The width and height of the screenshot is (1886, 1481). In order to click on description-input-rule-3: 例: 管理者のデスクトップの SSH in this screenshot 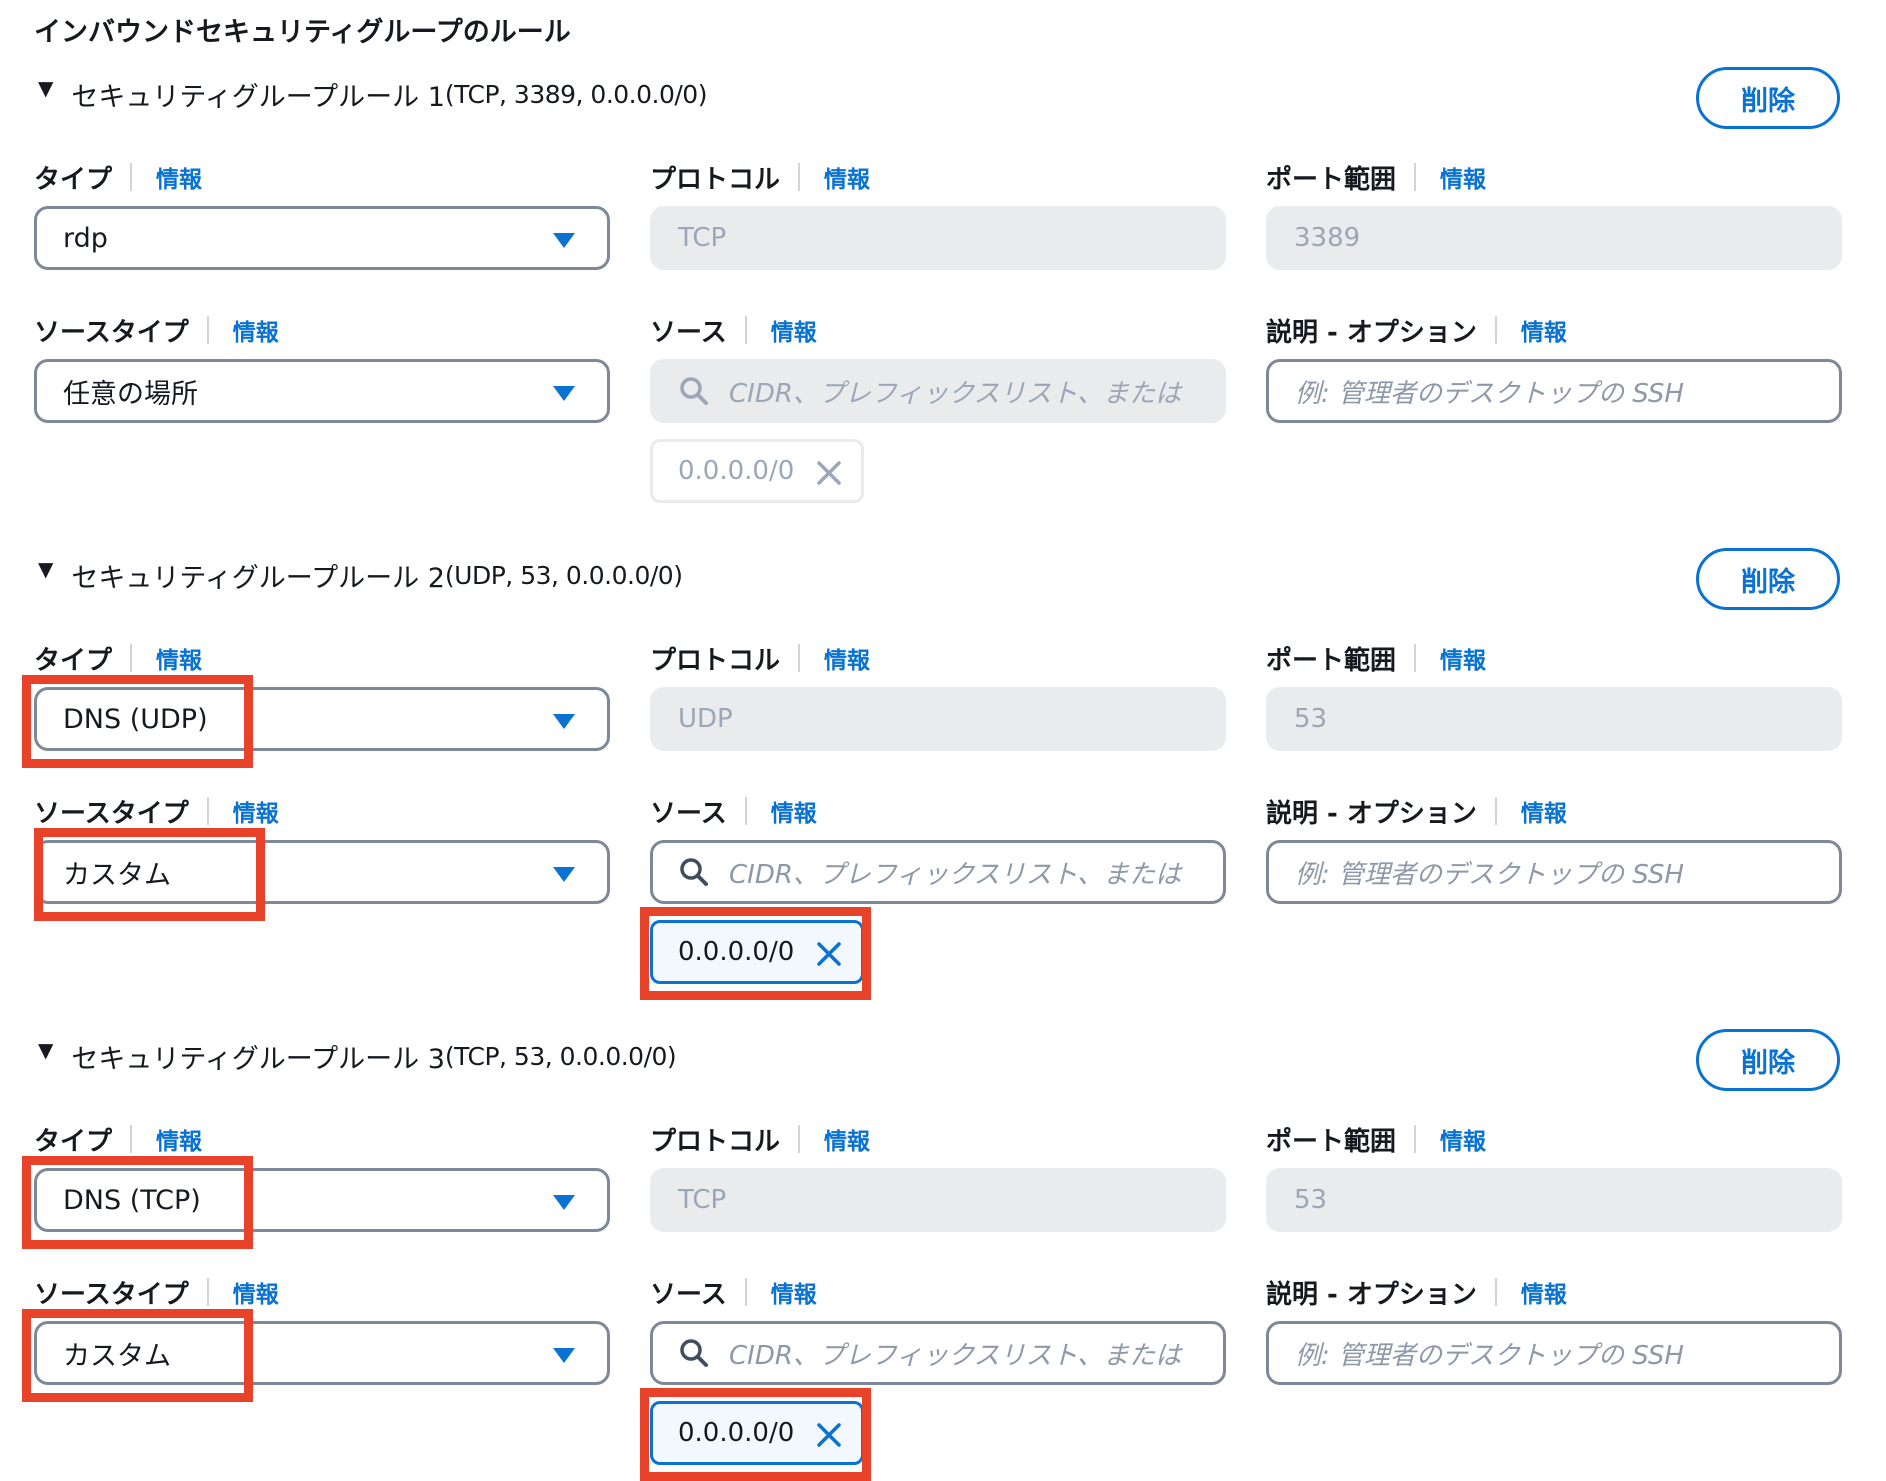, I will do `click(1554, 1353)`.